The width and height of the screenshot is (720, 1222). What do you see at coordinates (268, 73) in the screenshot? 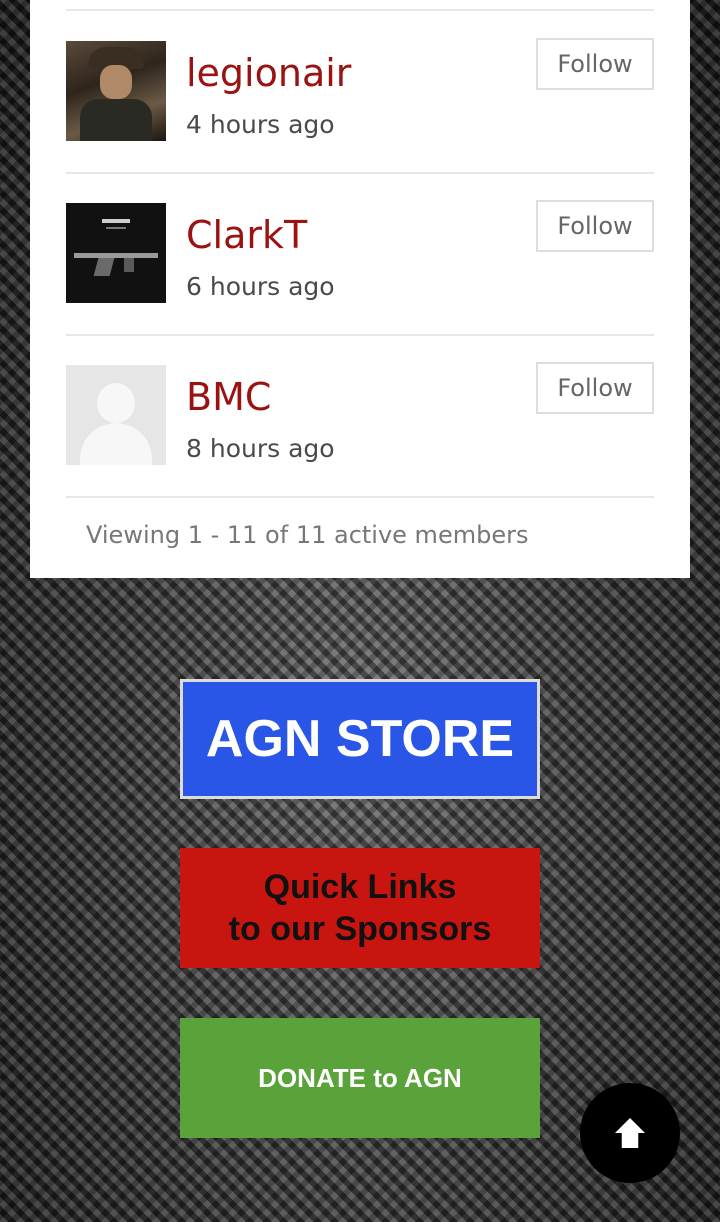
I see `member-name: legionair` at bounding box center [268, 73].